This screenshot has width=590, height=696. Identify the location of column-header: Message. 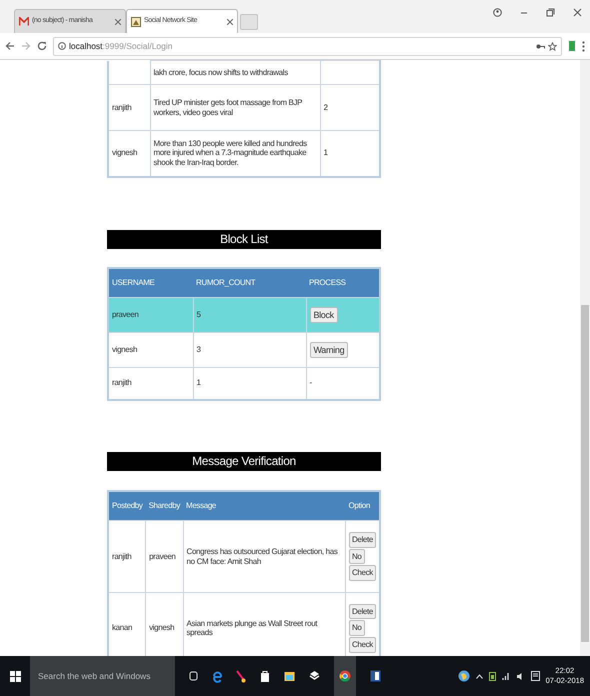
(264, 505).